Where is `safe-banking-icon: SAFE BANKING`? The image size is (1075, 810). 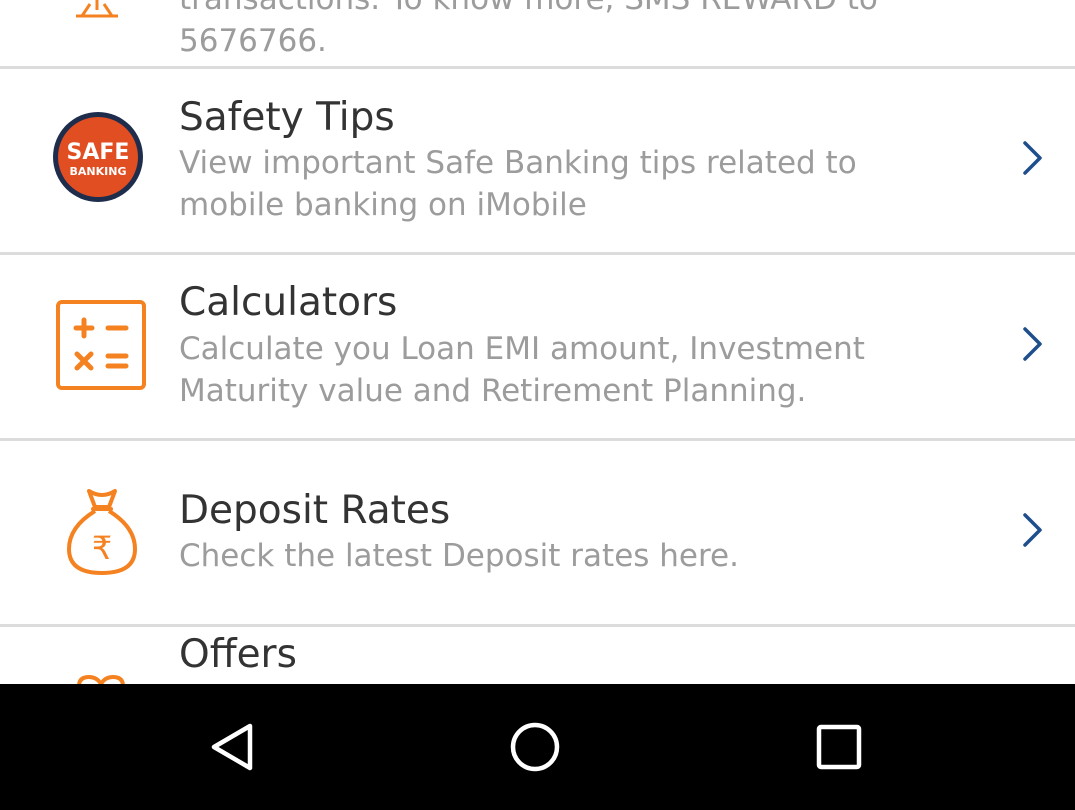 safe-banking-icon: SAFE BANKING is located at coordinates (98, 157).